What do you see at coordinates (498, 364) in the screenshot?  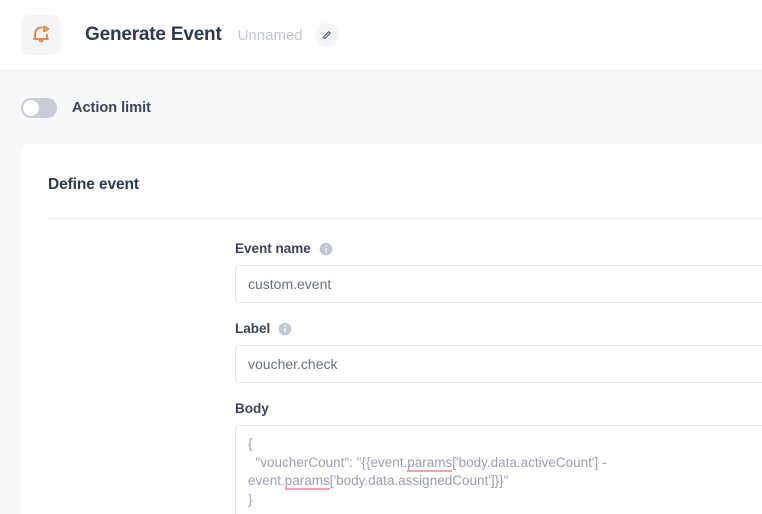 I see `label-input` at bounding box center [498, 364].